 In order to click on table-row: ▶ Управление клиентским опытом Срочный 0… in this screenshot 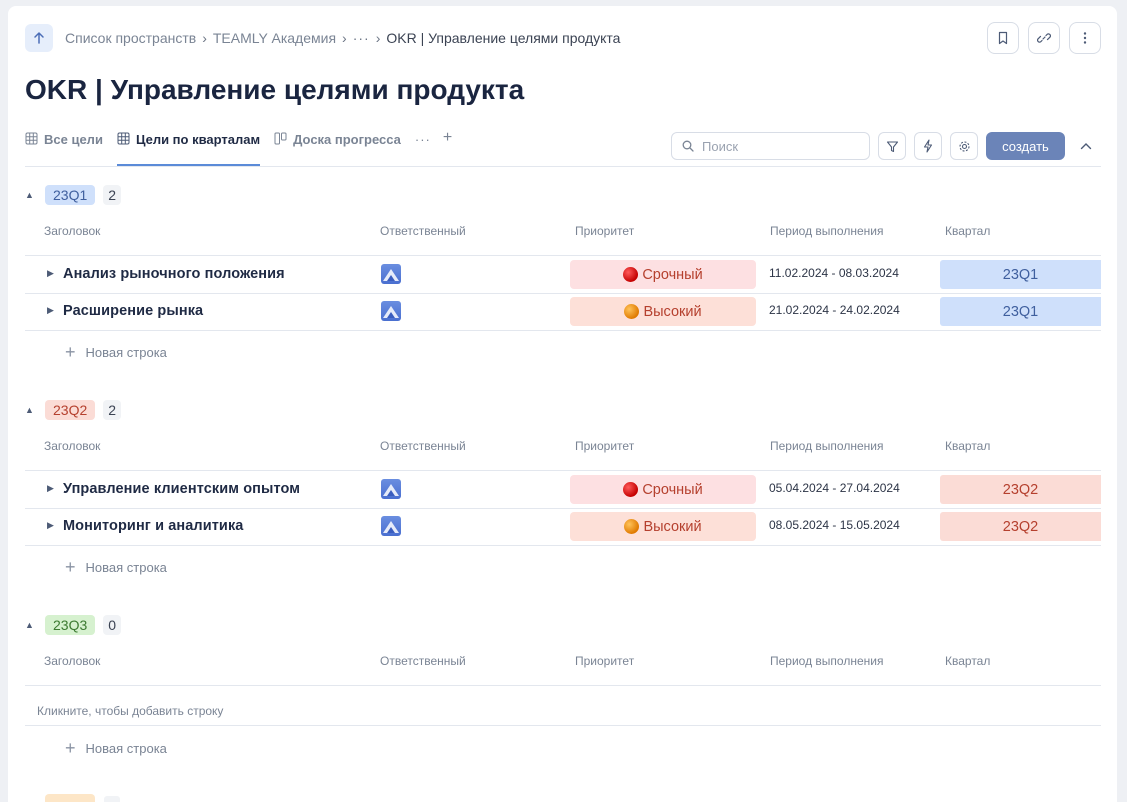, I will do `click(563, 489)`.